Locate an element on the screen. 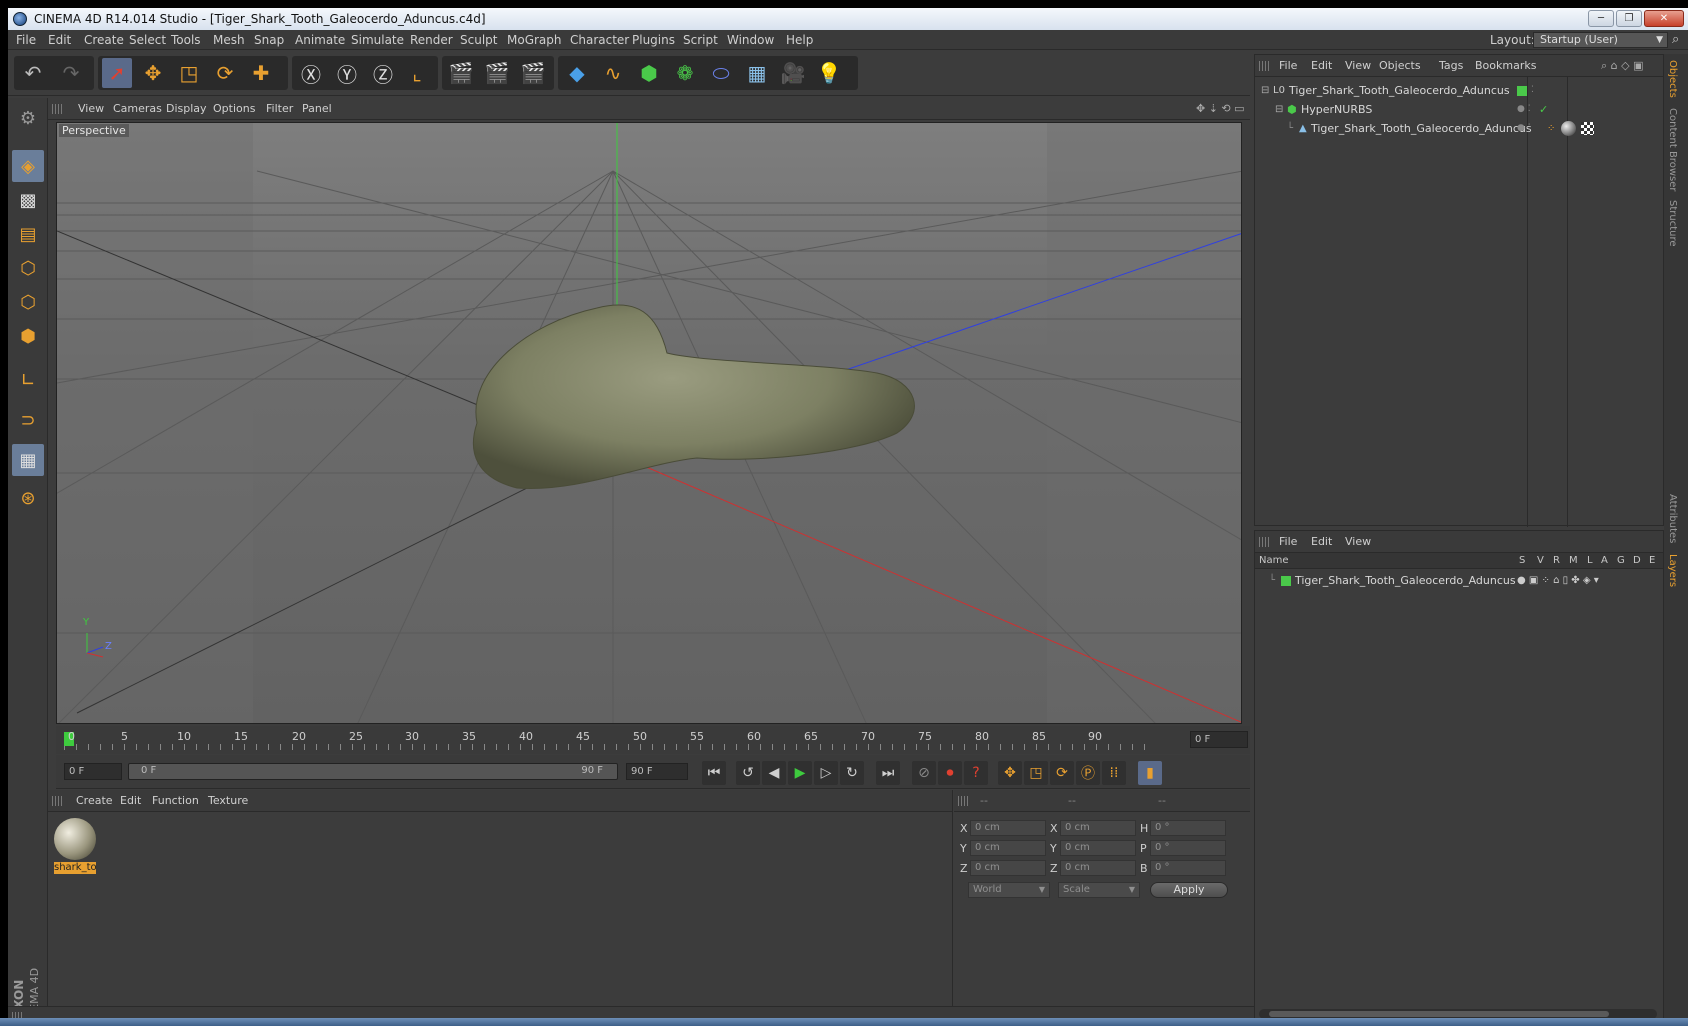  objects-menu-tags: Tags is located at coordinates (1451, 65).